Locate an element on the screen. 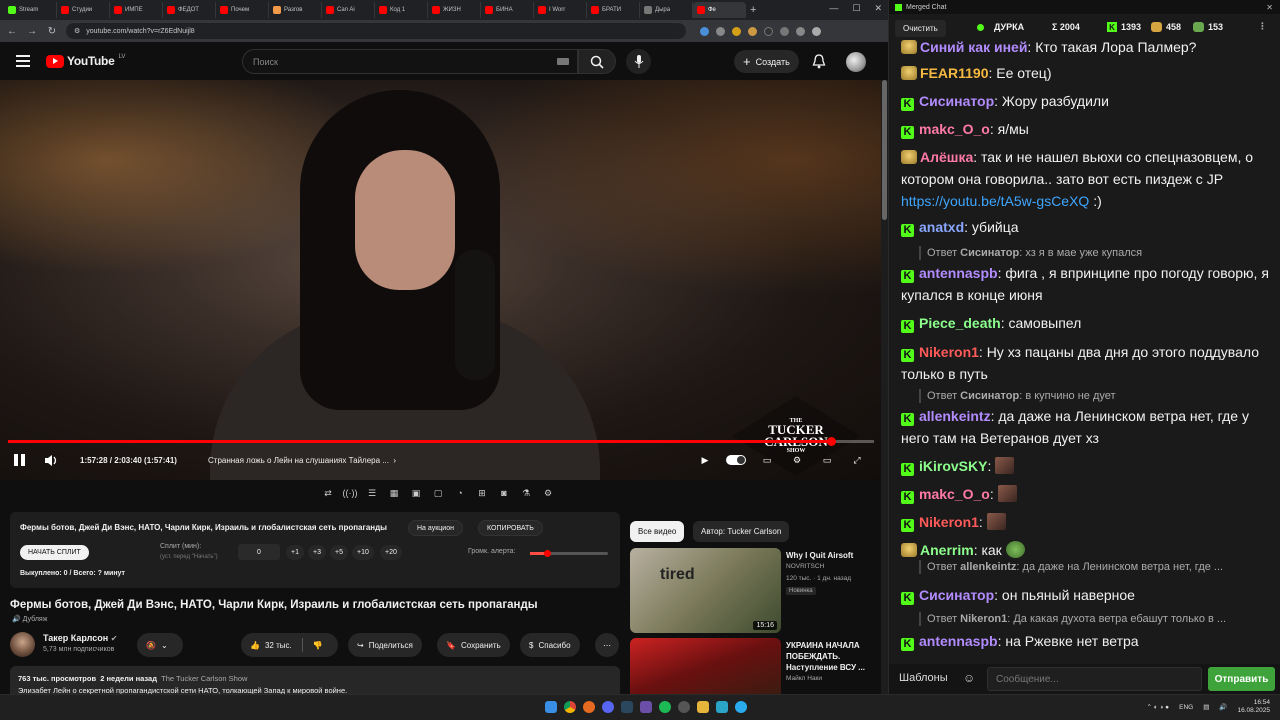 Image resolution: width=1280 pixels, height=720 pixels. browser-tab: Студии is located at coordinates (83, 10).